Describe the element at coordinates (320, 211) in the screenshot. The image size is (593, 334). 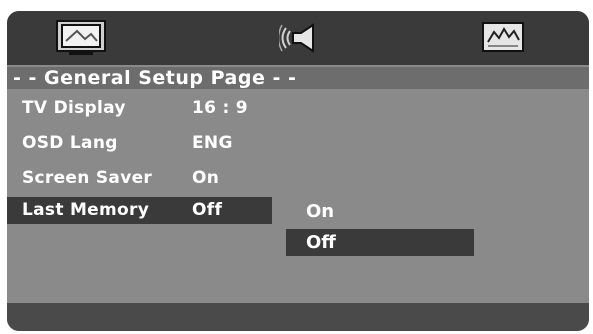
I see `submenu-option-label: On` at that location.